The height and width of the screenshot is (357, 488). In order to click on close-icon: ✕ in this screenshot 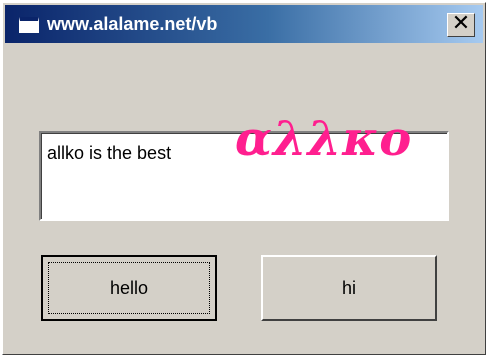, I will do `click(461, 23)`.